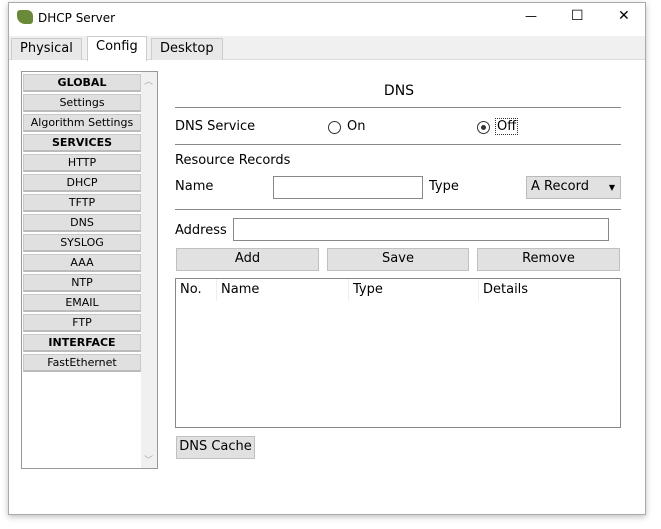 The height and width of the screenshot is (529, 661). Describe the element at coordinates (82, 303) in the screenshot. I see `sidebar-item-email: EMAIL` at that location.